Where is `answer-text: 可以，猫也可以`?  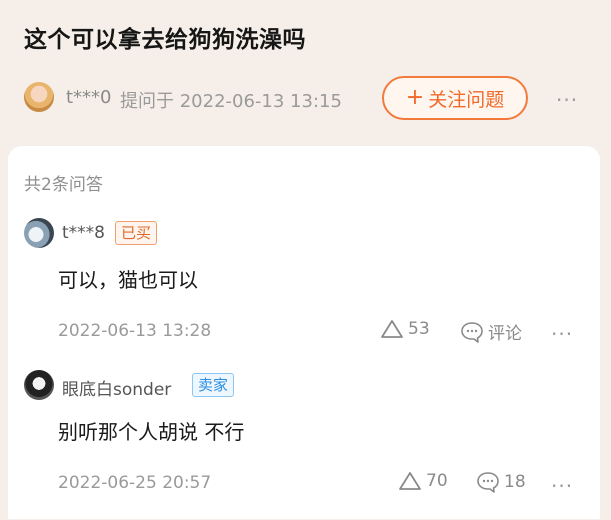 answer-text: 可以，猫也可以 is located at coordinates (128, 280).